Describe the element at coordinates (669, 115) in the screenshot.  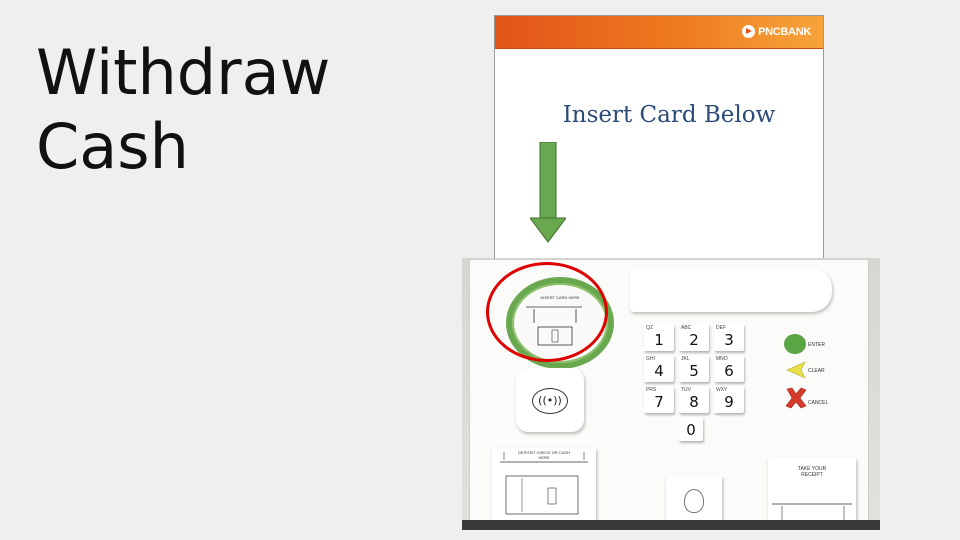
I see `screen-prompt: Insert Card Below` at that location.